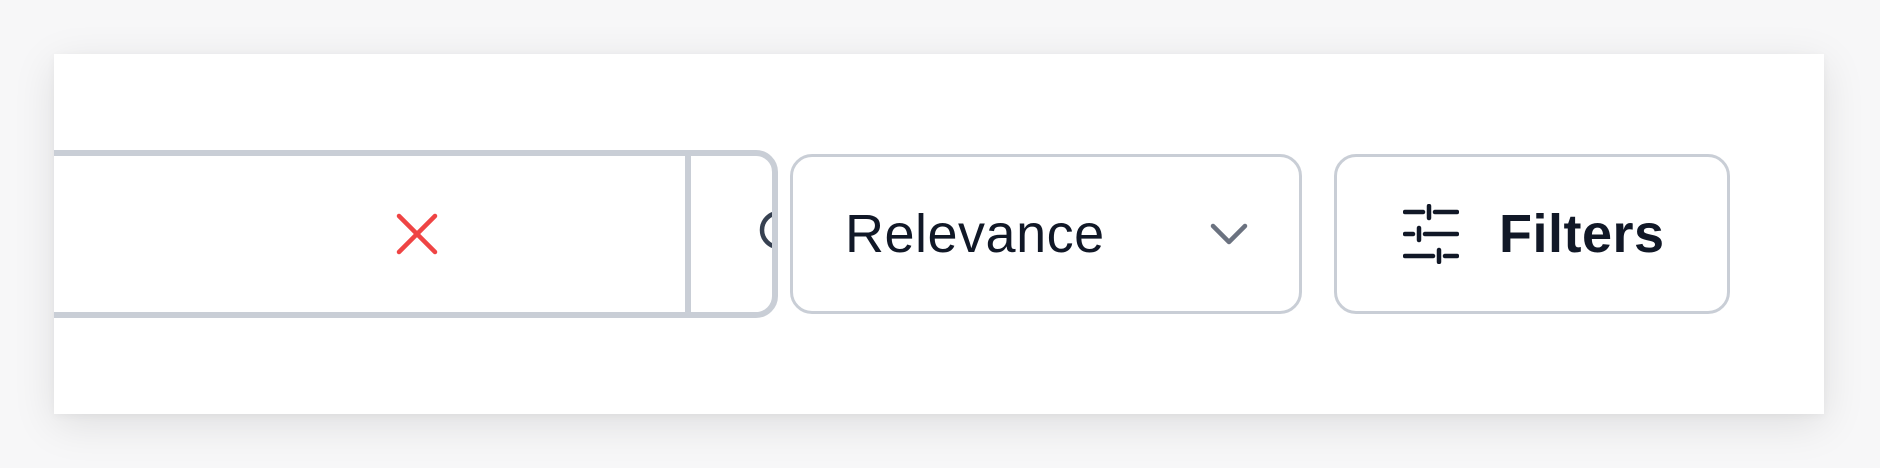 Image resolution: width=1880 pixels, height=468 pixels. I want to click on clear-search-button, so click(417, 234).